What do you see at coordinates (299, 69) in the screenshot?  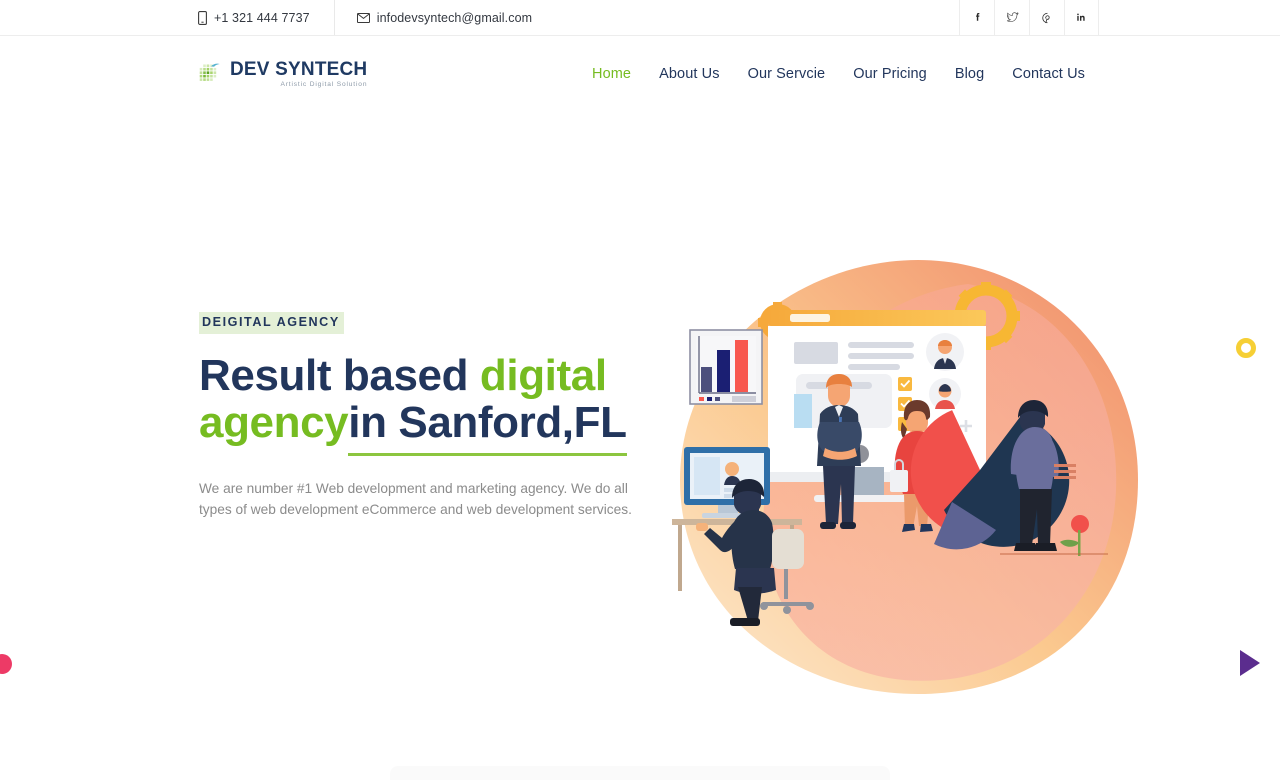 I see `logo-title: DEV SYNTECH` at bounding box center [299, 69].